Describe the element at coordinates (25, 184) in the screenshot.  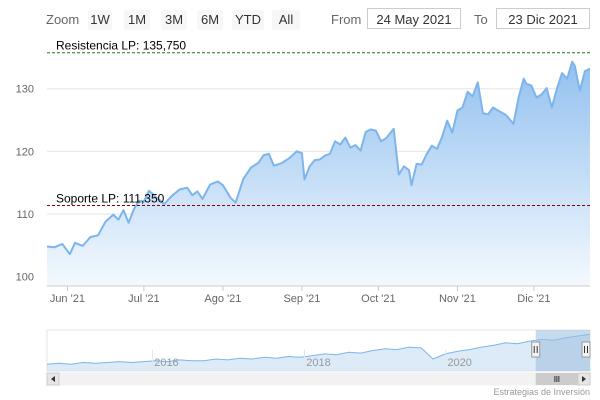
I see `y-axis: 100 110 120 130` at that location.